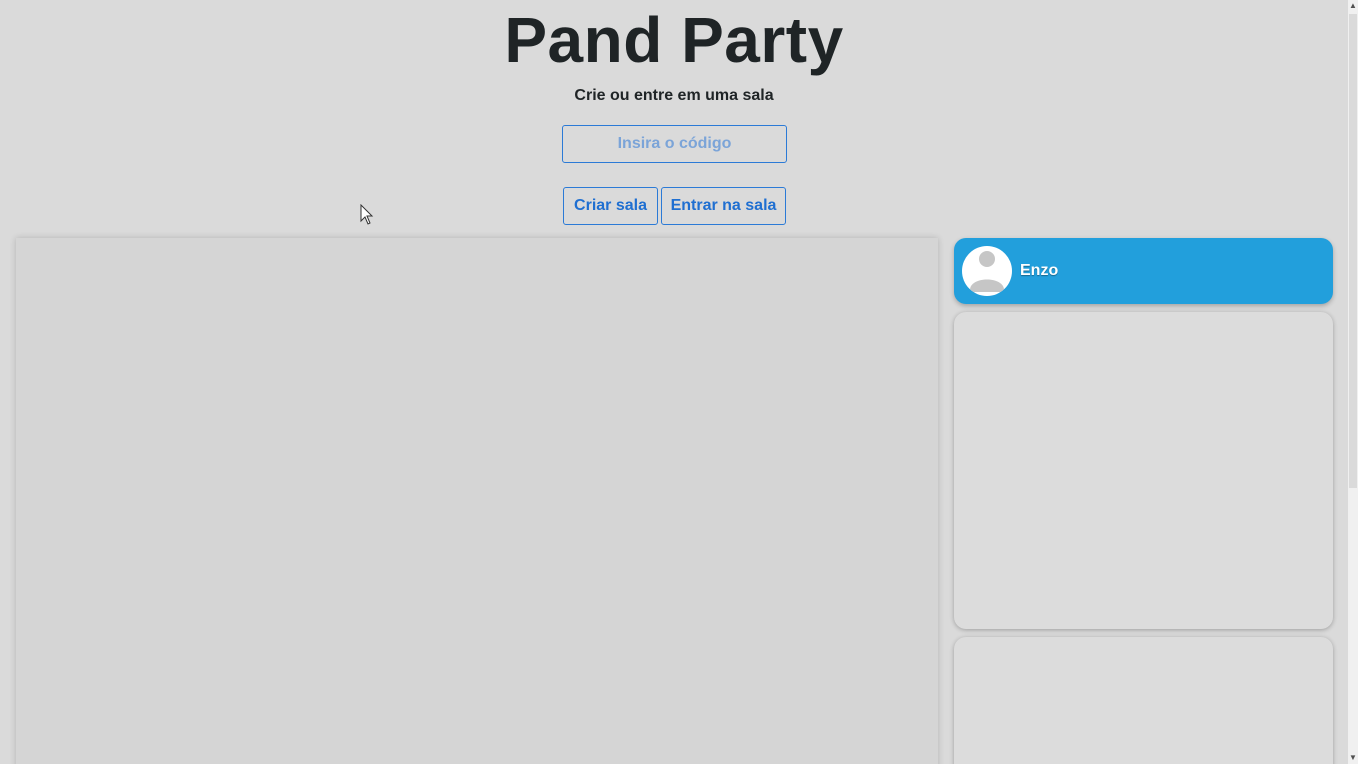 The image size is (1358, 764). Describe the element at coordinates (674, 144) in the screenshot. I see `room-code-input` at that location.